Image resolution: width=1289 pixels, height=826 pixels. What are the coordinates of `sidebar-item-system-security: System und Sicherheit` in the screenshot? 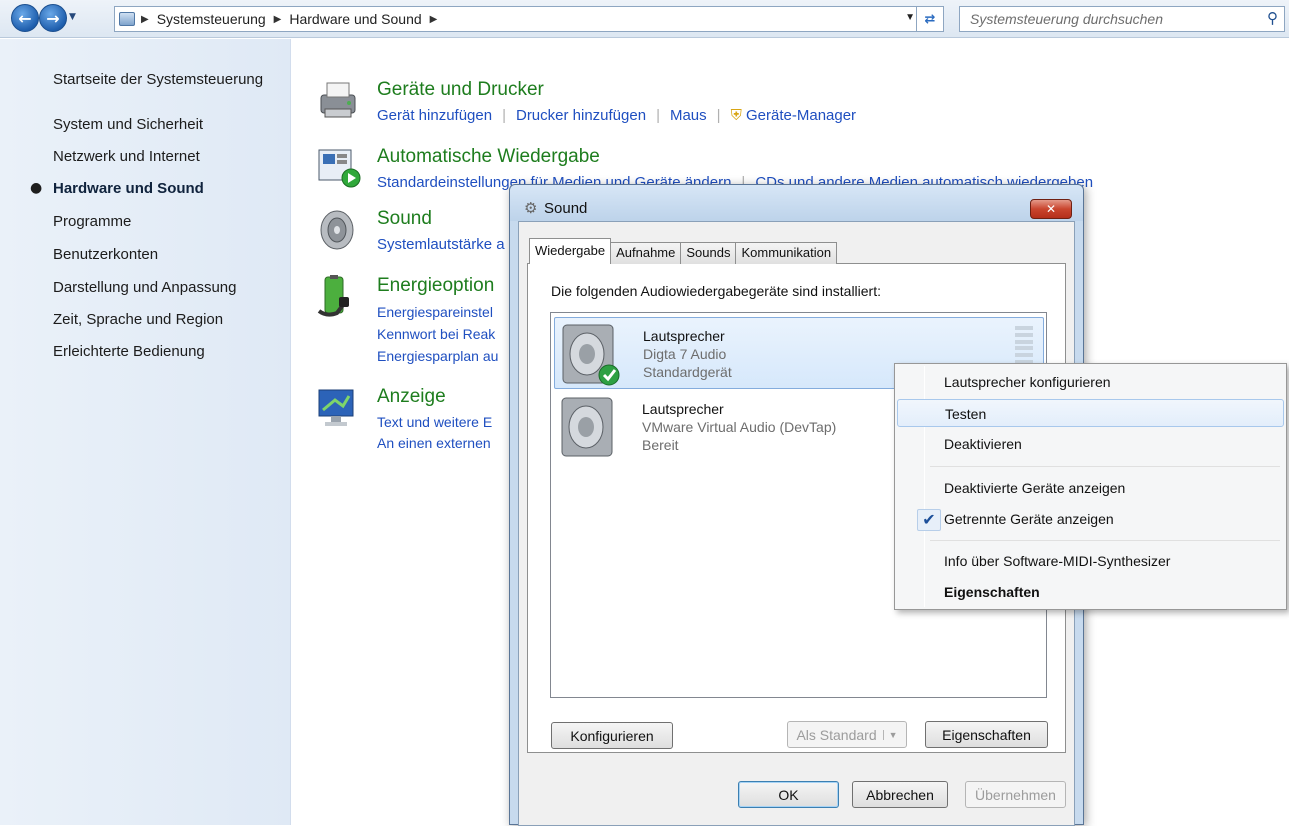 It's located at (128, 124).